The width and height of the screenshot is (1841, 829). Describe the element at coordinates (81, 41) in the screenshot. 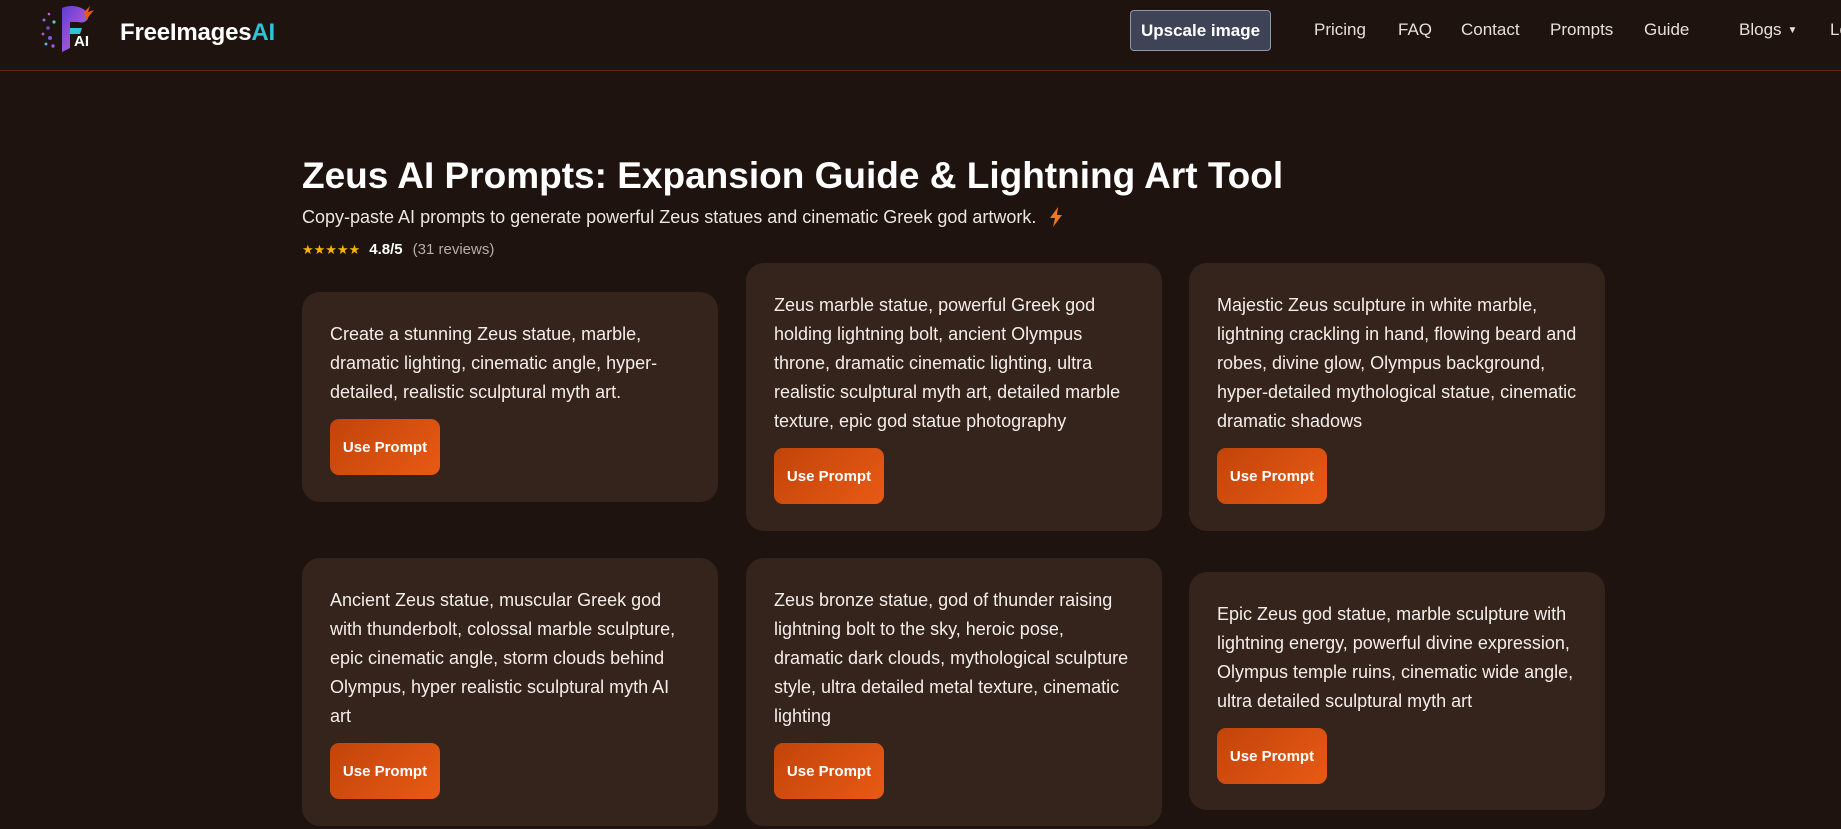

I see `svg-text: AI` at that location.